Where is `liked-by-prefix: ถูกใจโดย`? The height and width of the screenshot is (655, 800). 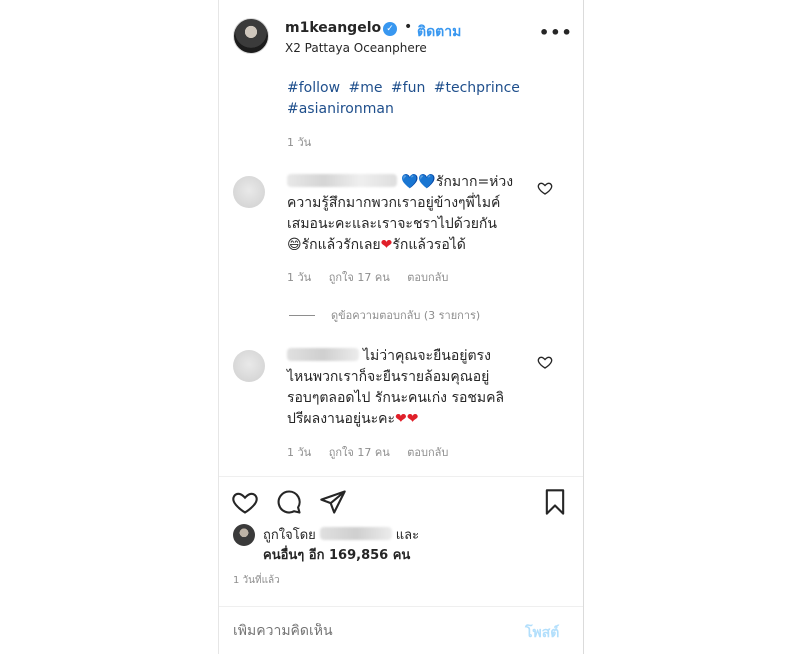
liked-by-prefix: ถูกใจโดย is located at coordinates (289, 535).